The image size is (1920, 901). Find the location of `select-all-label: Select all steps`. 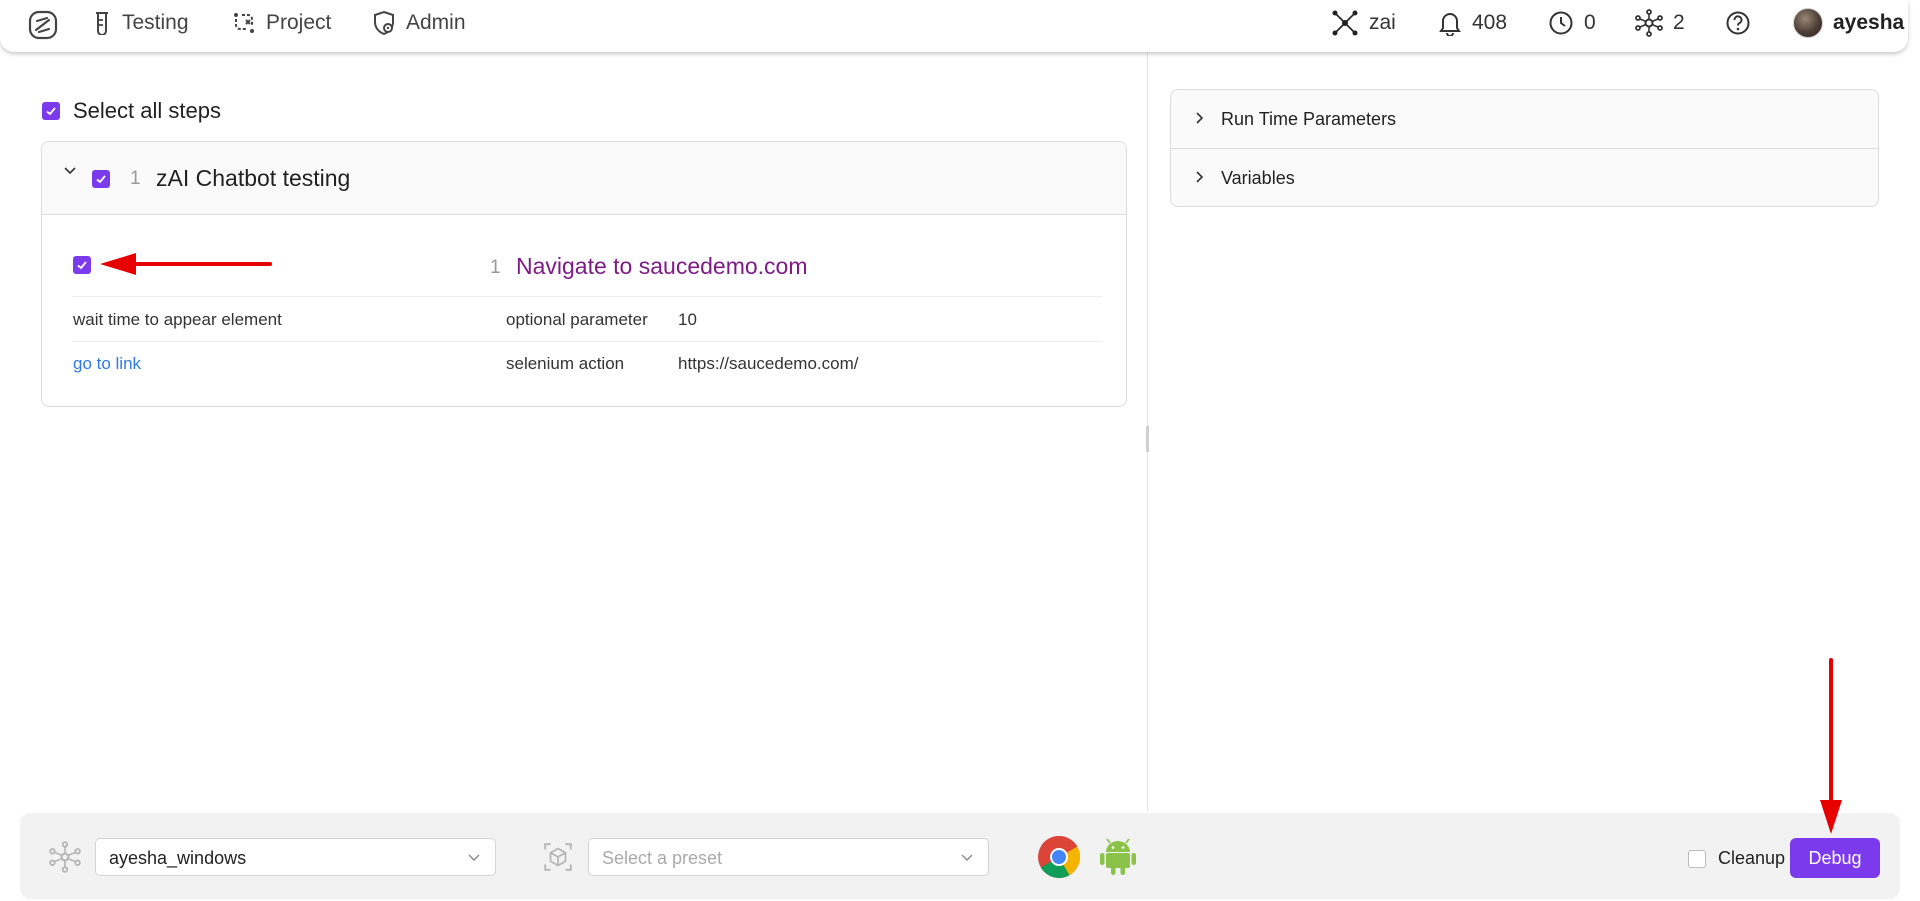

select-all-label: Select all steps is located at coordinates (147, 110).